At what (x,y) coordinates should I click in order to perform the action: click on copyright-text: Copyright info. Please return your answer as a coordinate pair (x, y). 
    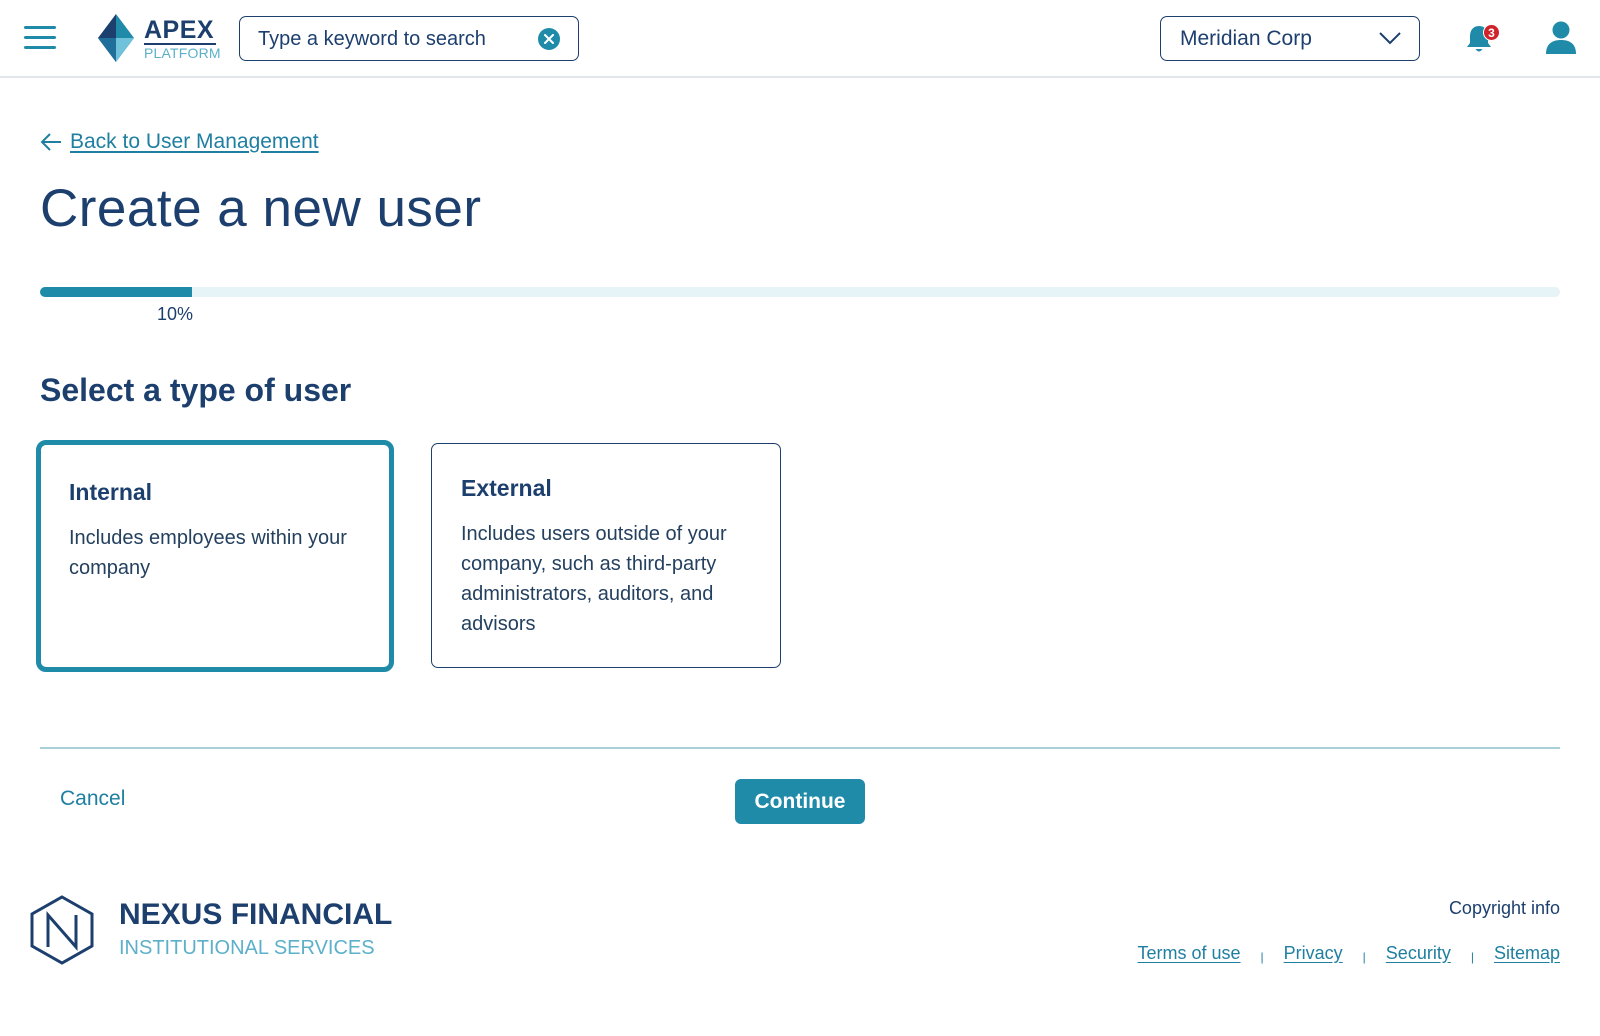
    Looking at the image, I should click on (1504, 908).